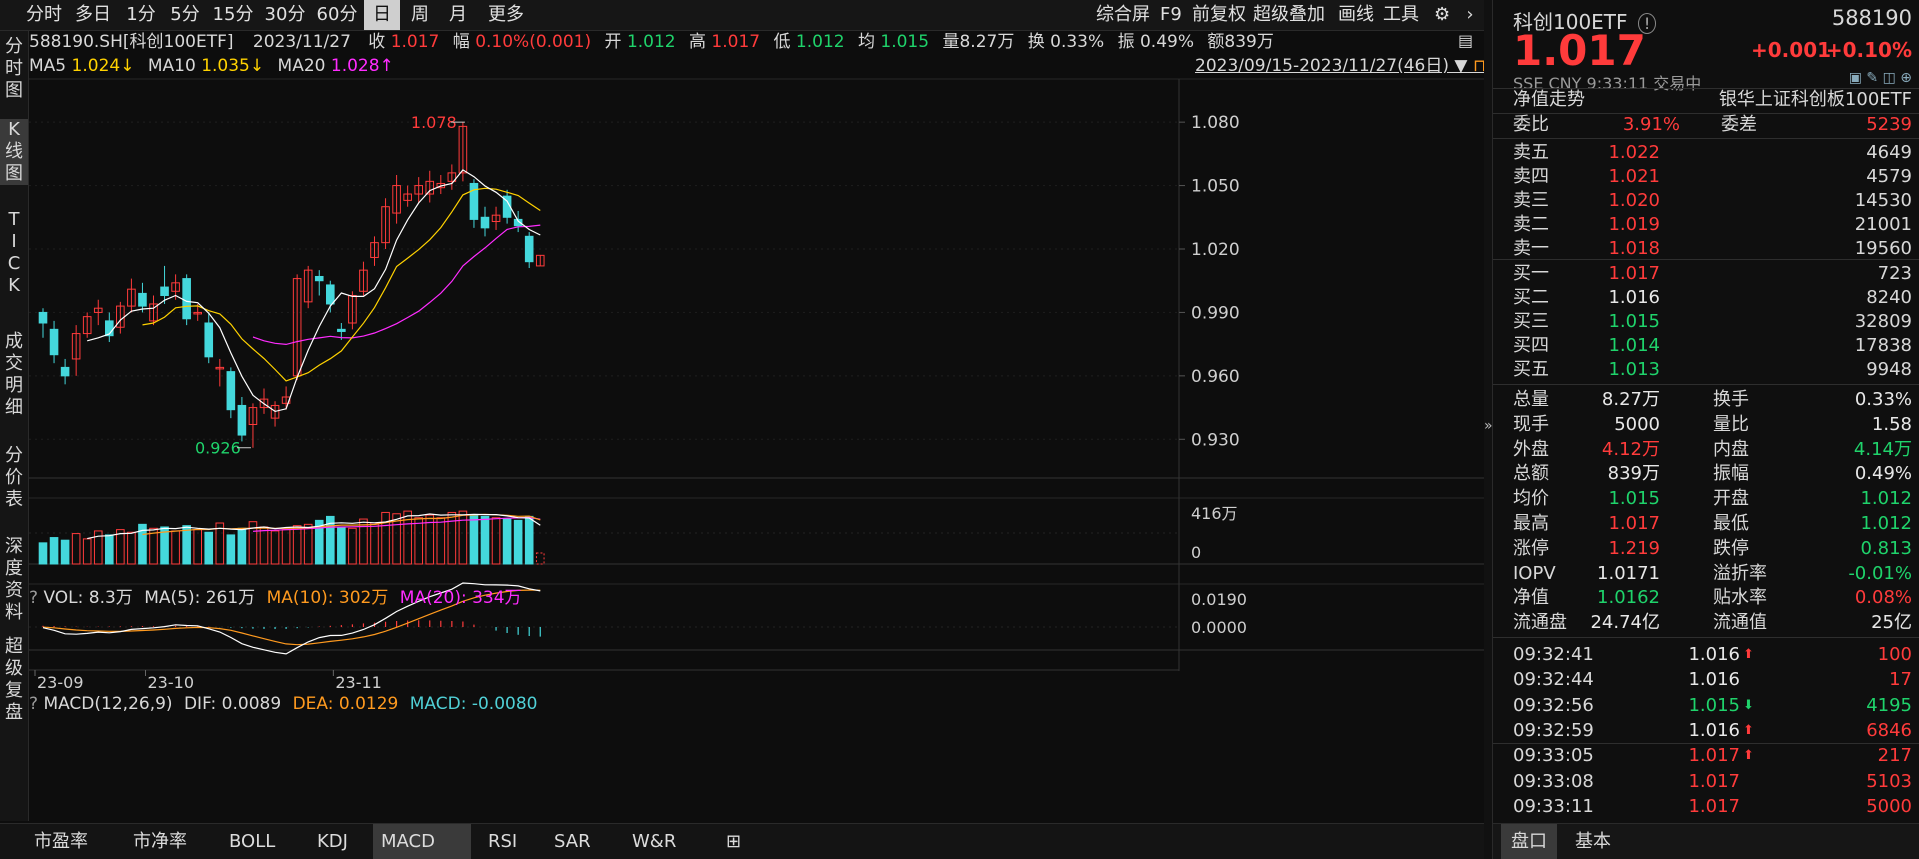 The height and width of the screenshot is (859, 1919). I want to click on indicator-tab: RSI, so click(509, 841).